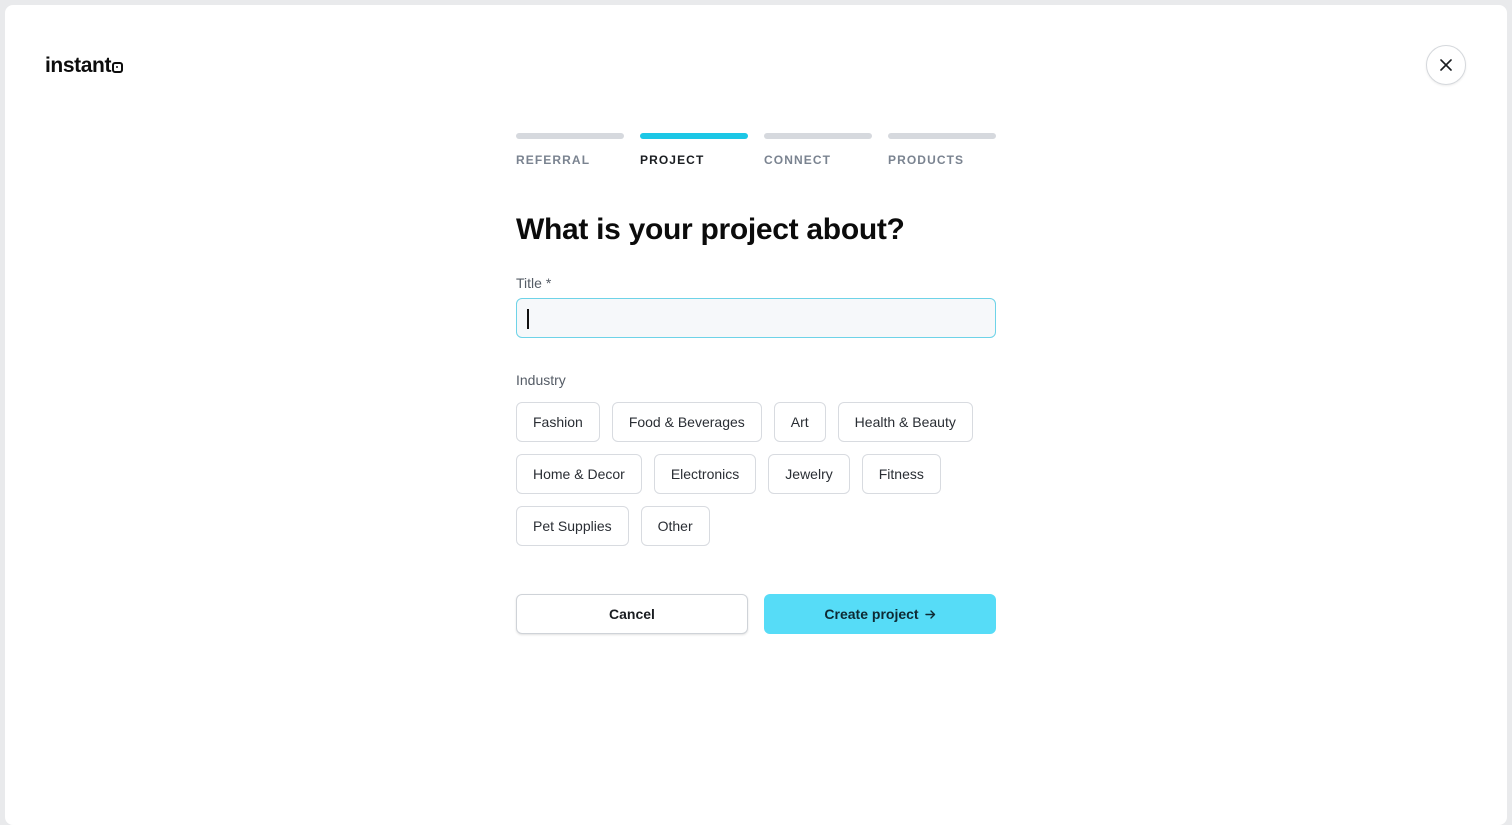  What do you see at coordinates (905, 422) in the screenshot?
I see `industry-chip-health-beauty: Health & Beauty` at bounding box center [905, 422].